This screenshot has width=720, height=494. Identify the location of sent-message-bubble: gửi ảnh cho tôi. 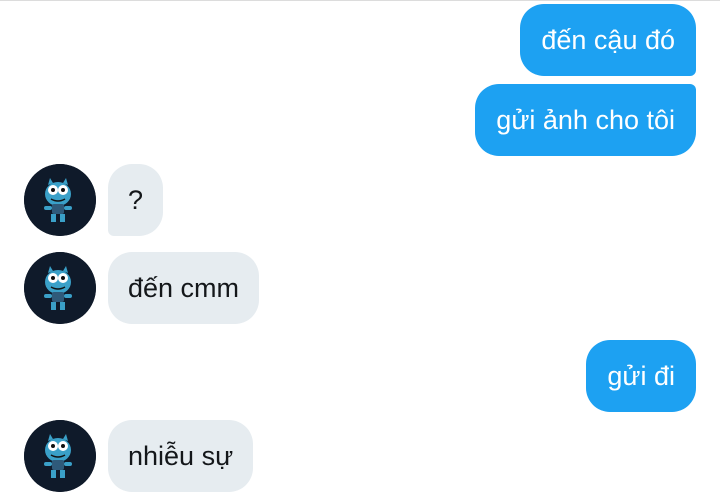
(585, 120).